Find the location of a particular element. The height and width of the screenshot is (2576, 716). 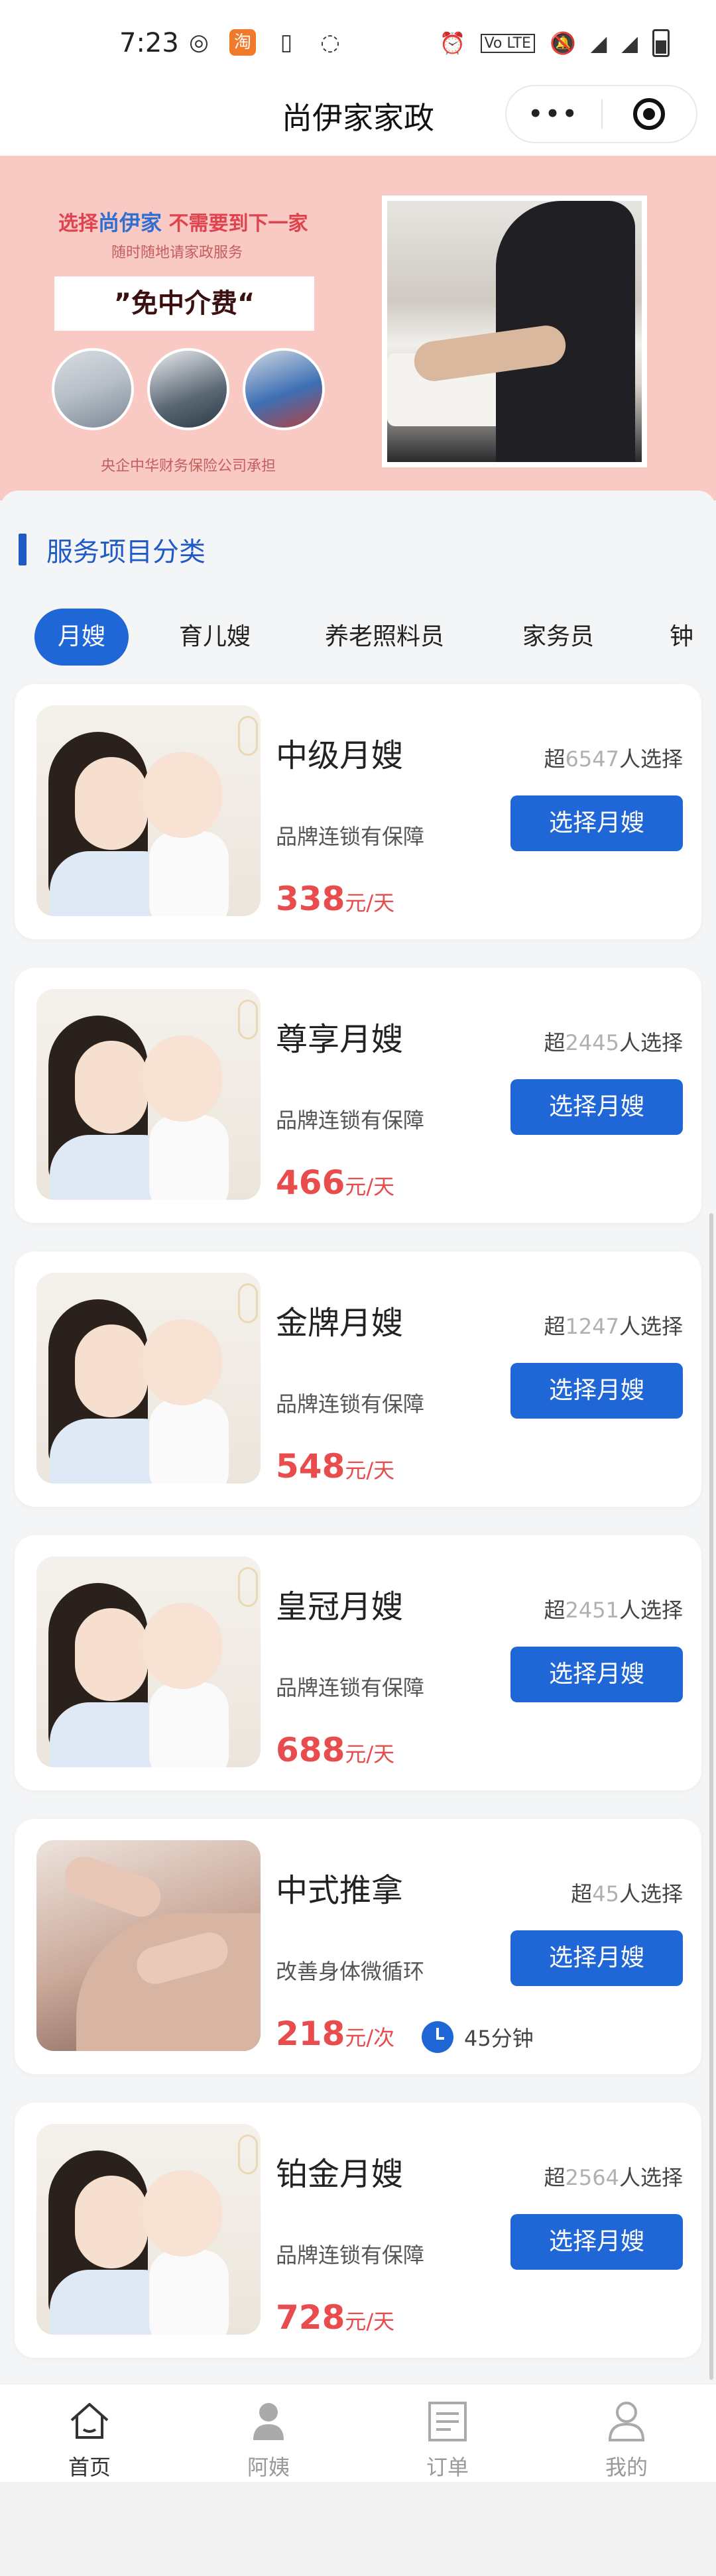

price-amount: 548 is located at coordinates (310, 1467).